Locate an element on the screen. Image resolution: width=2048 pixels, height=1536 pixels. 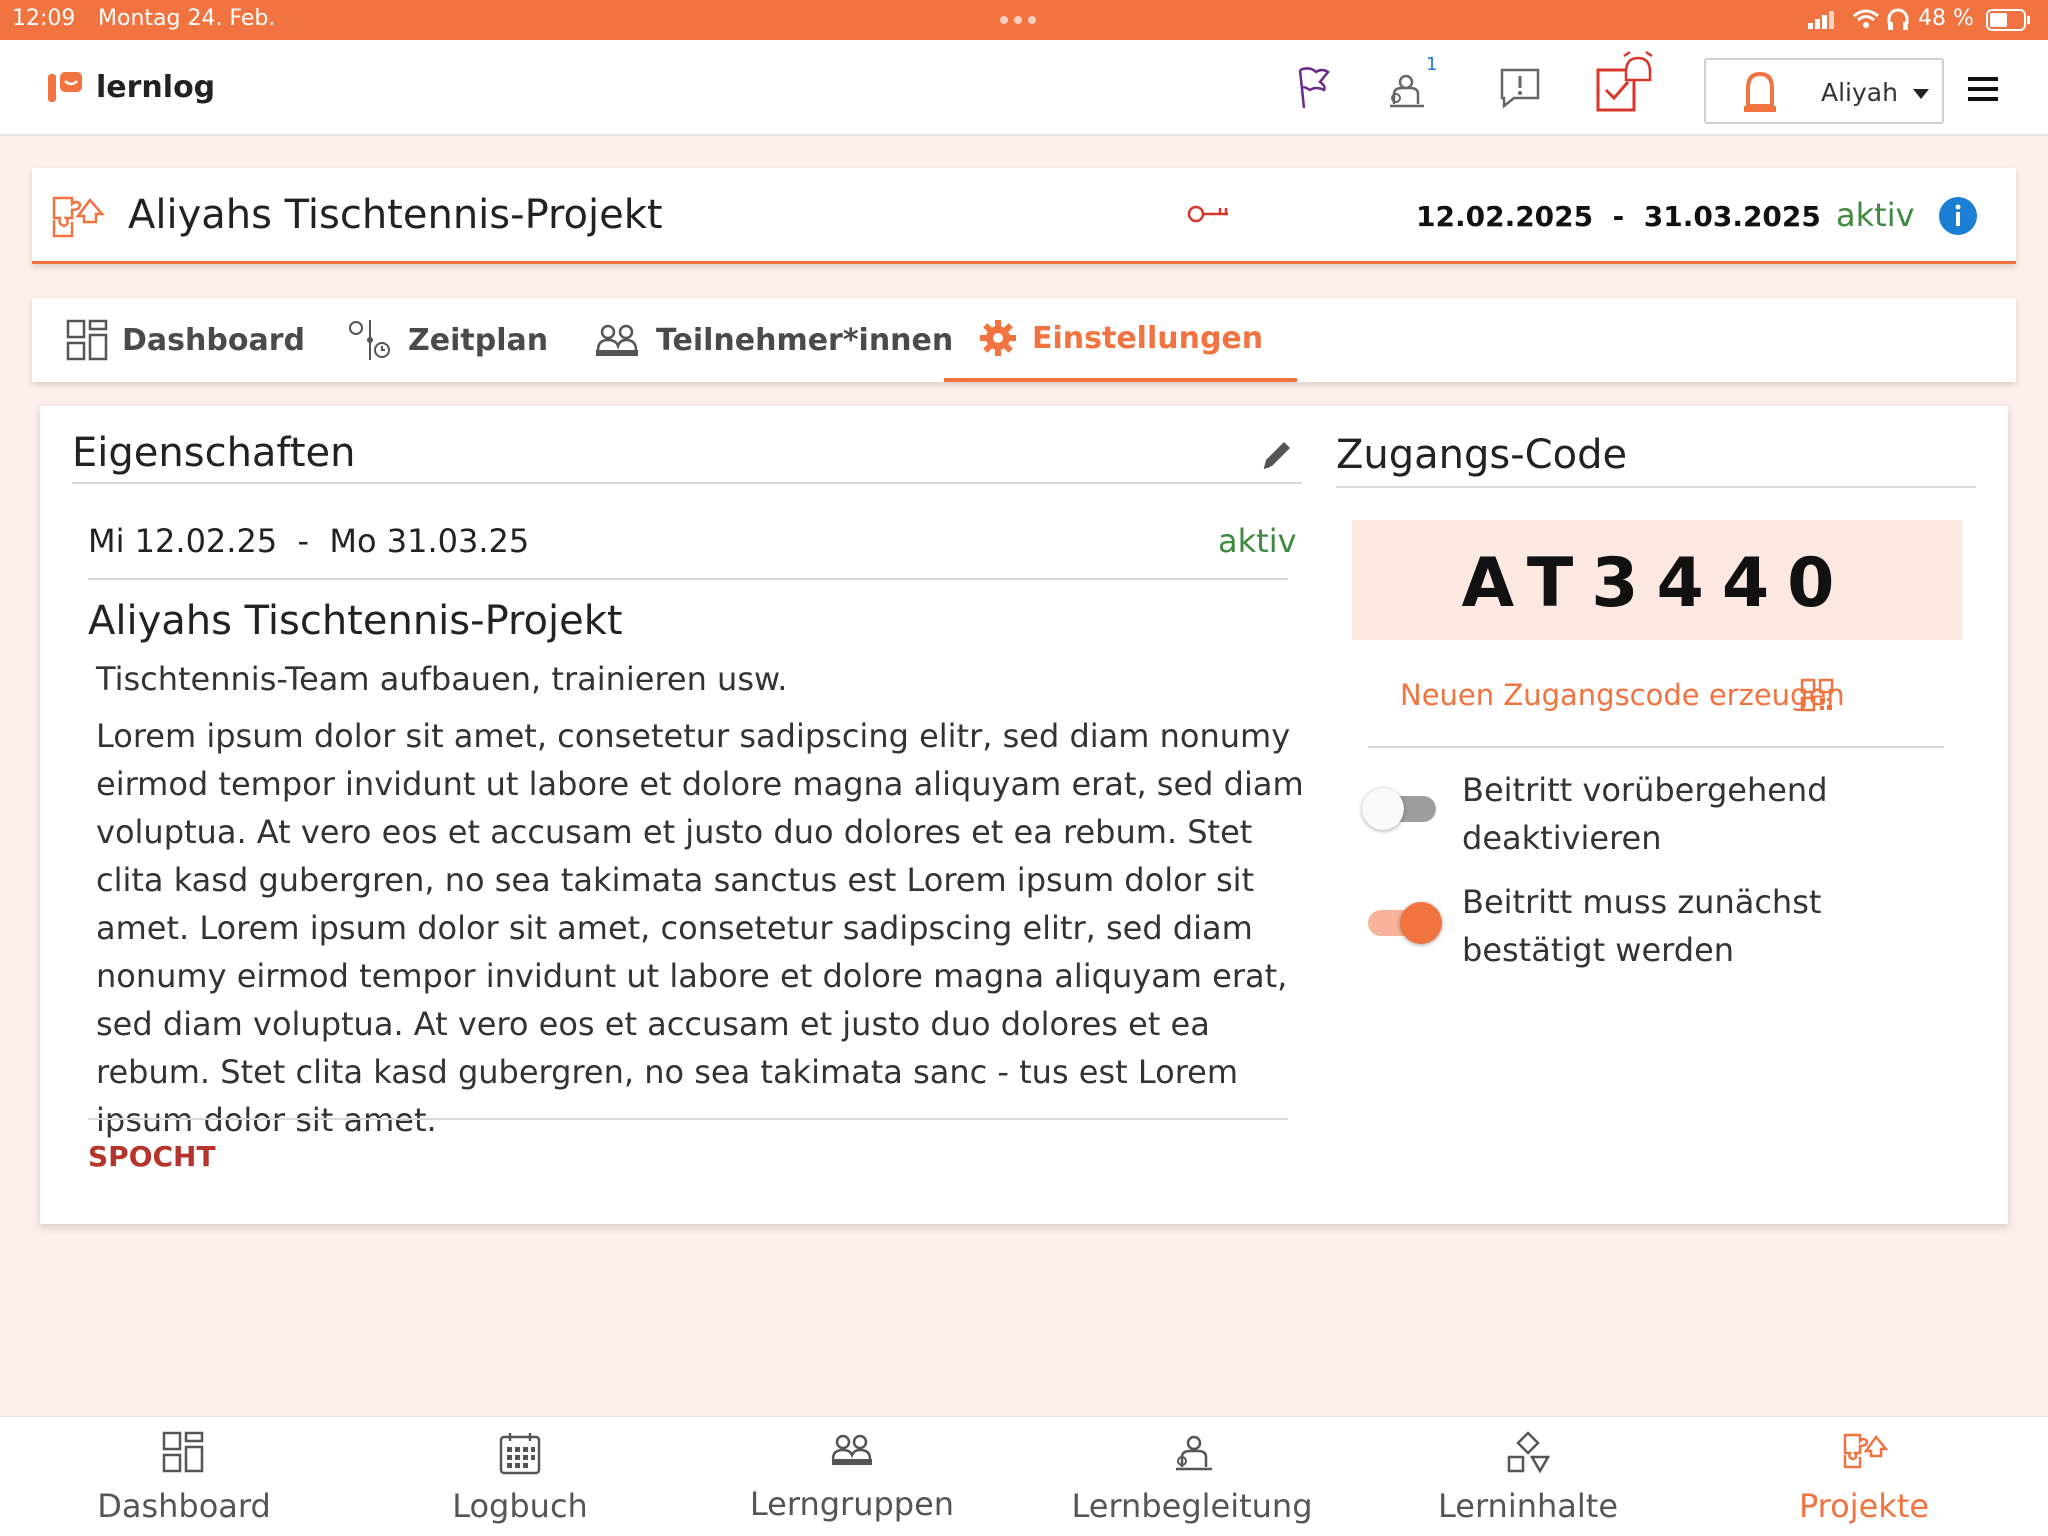
battery-percent: 48 % is located at coordinates (1946, 18).